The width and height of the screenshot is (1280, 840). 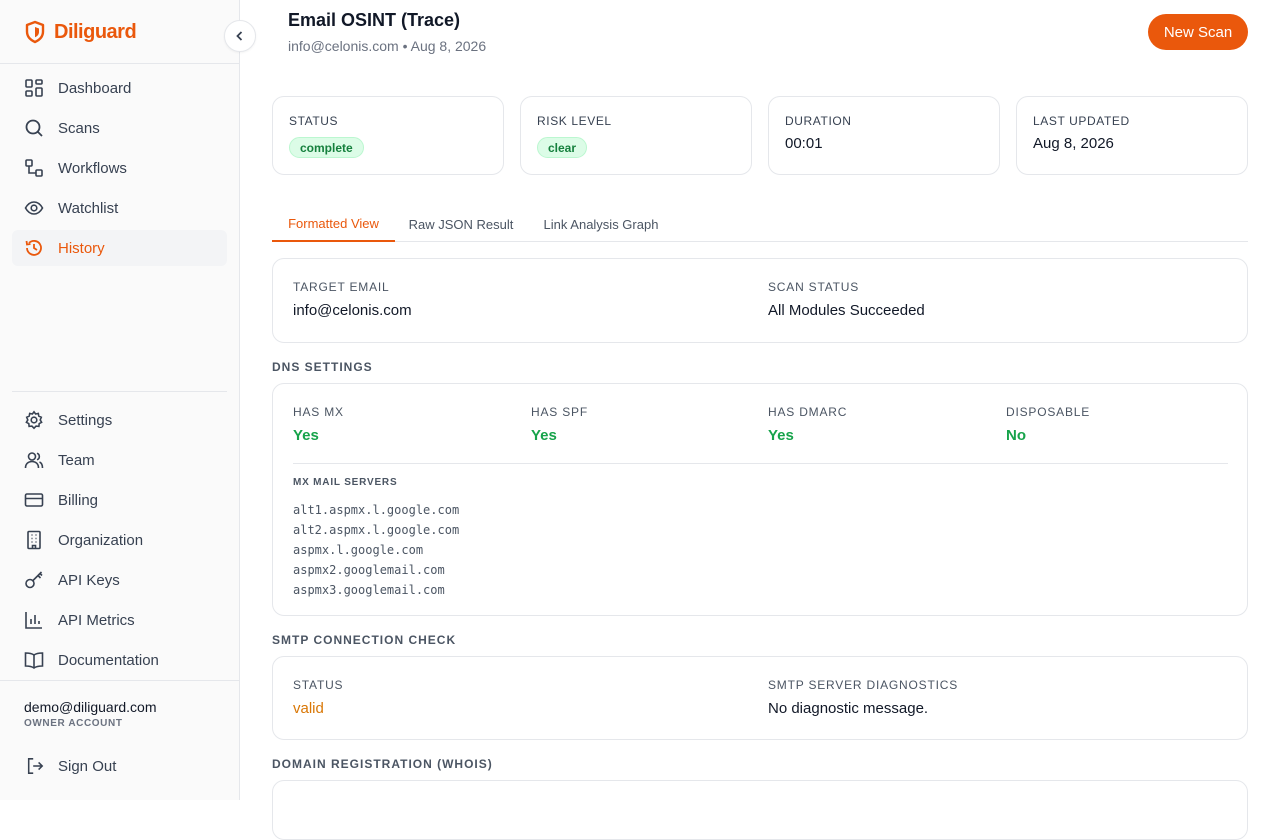 I want to click on book-icon, so click(x=34, y=660).